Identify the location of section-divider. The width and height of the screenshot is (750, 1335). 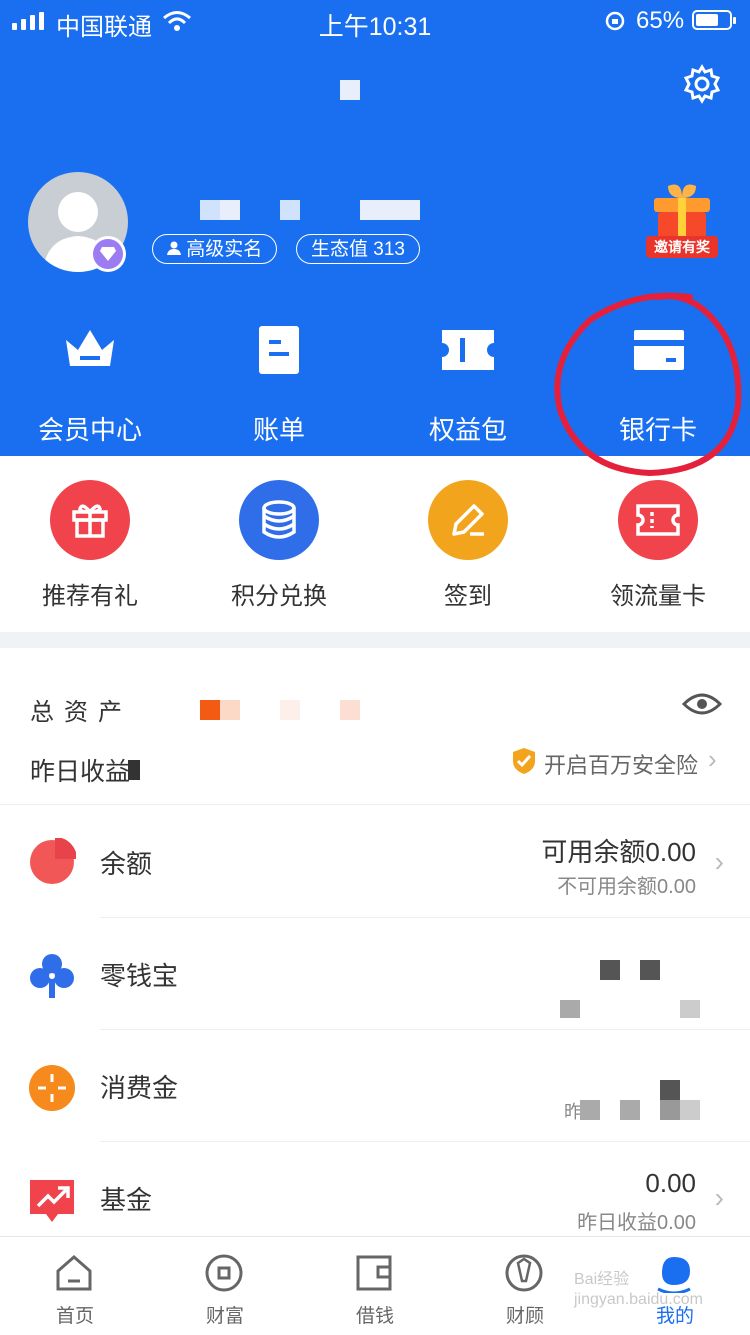
(375, 640).